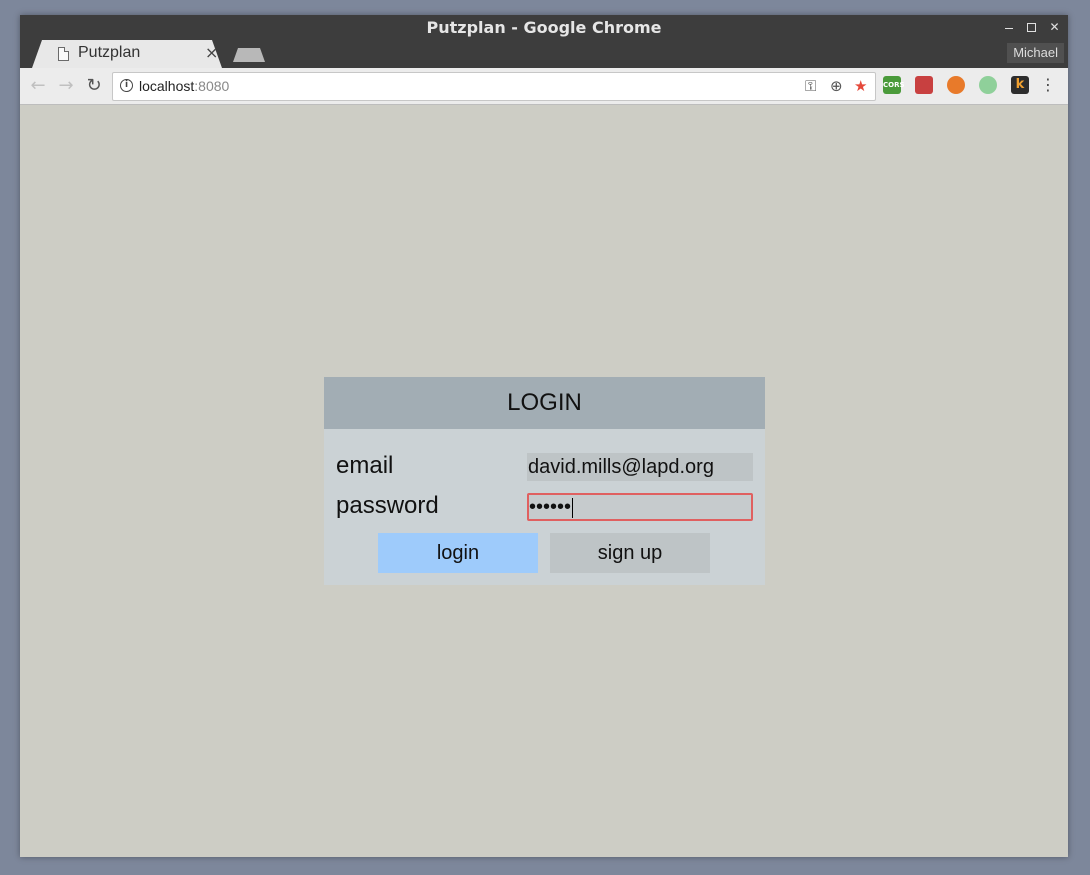  I want to click on arrow-right-icon: →, so click(66, 85).